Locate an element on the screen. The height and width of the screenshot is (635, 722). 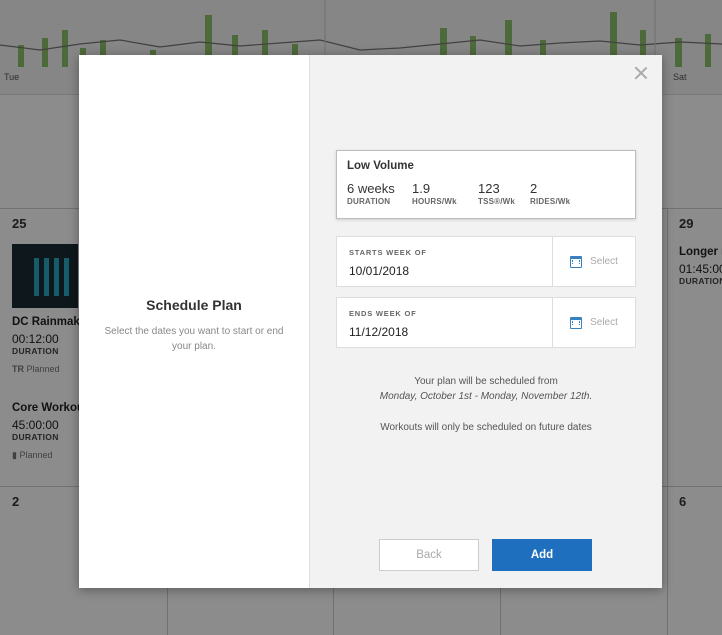
start-date-input: STARTS WEEK OF 10/01/2018 is located at coordinates (444, 261).